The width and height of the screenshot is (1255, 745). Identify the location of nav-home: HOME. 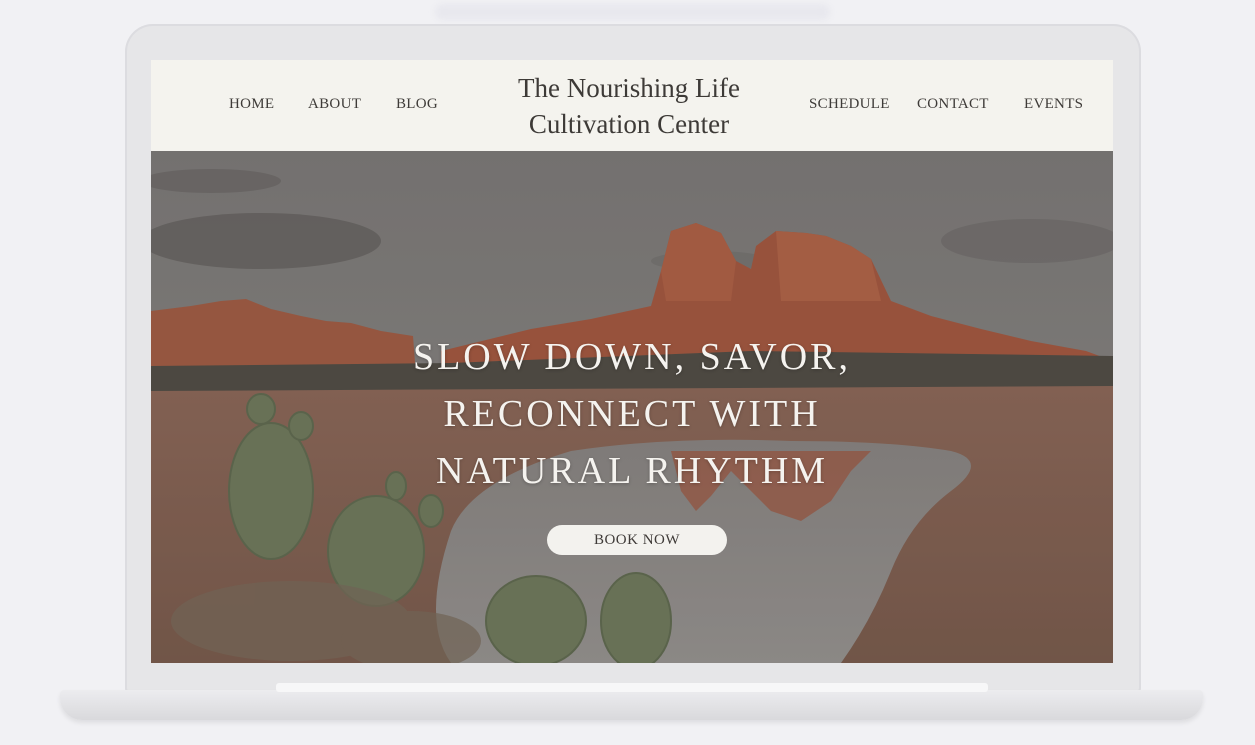
(251, 104).